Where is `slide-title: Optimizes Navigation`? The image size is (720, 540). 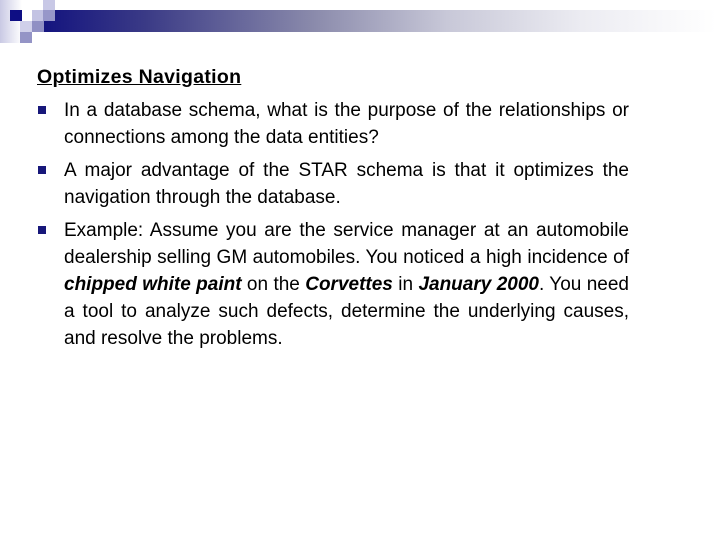 slide-title: Optimizes Navigation is located at coordinates (139, 77).